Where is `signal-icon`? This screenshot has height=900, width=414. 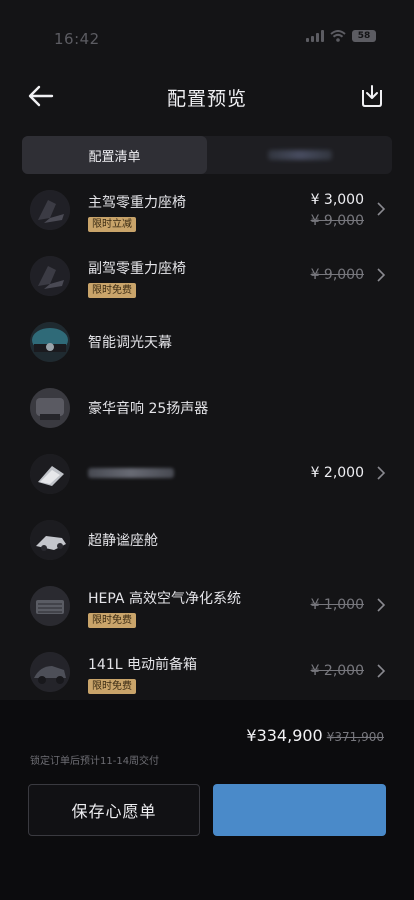
signal-icon is located at coordinates (315, 36).